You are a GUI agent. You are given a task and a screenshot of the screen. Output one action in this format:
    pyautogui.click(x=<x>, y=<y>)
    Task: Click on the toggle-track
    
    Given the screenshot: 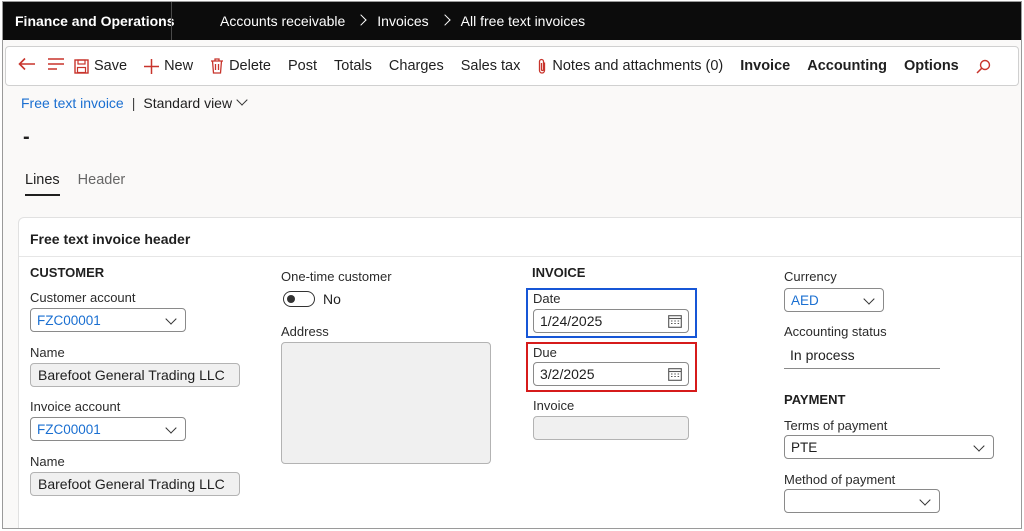 What is the action you would take?
    pyautogui.click(x=299, y=299)
    